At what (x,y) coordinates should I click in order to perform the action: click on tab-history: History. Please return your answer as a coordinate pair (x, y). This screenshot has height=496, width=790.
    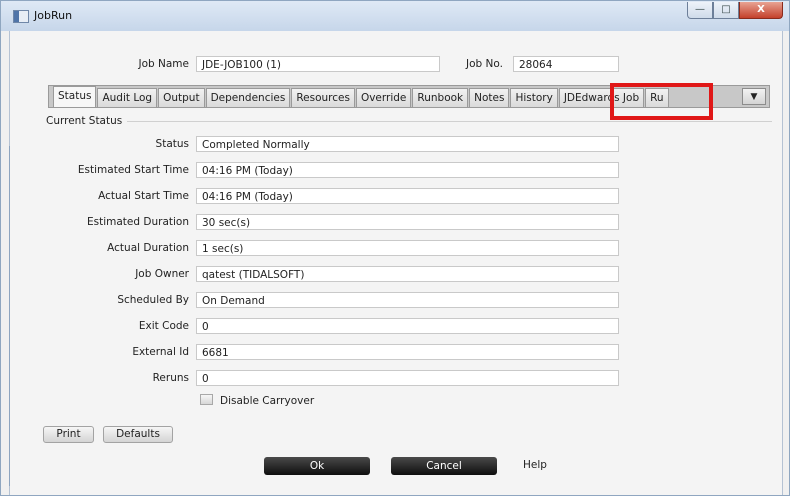
    Looking at the image, I should click on (534, 97).